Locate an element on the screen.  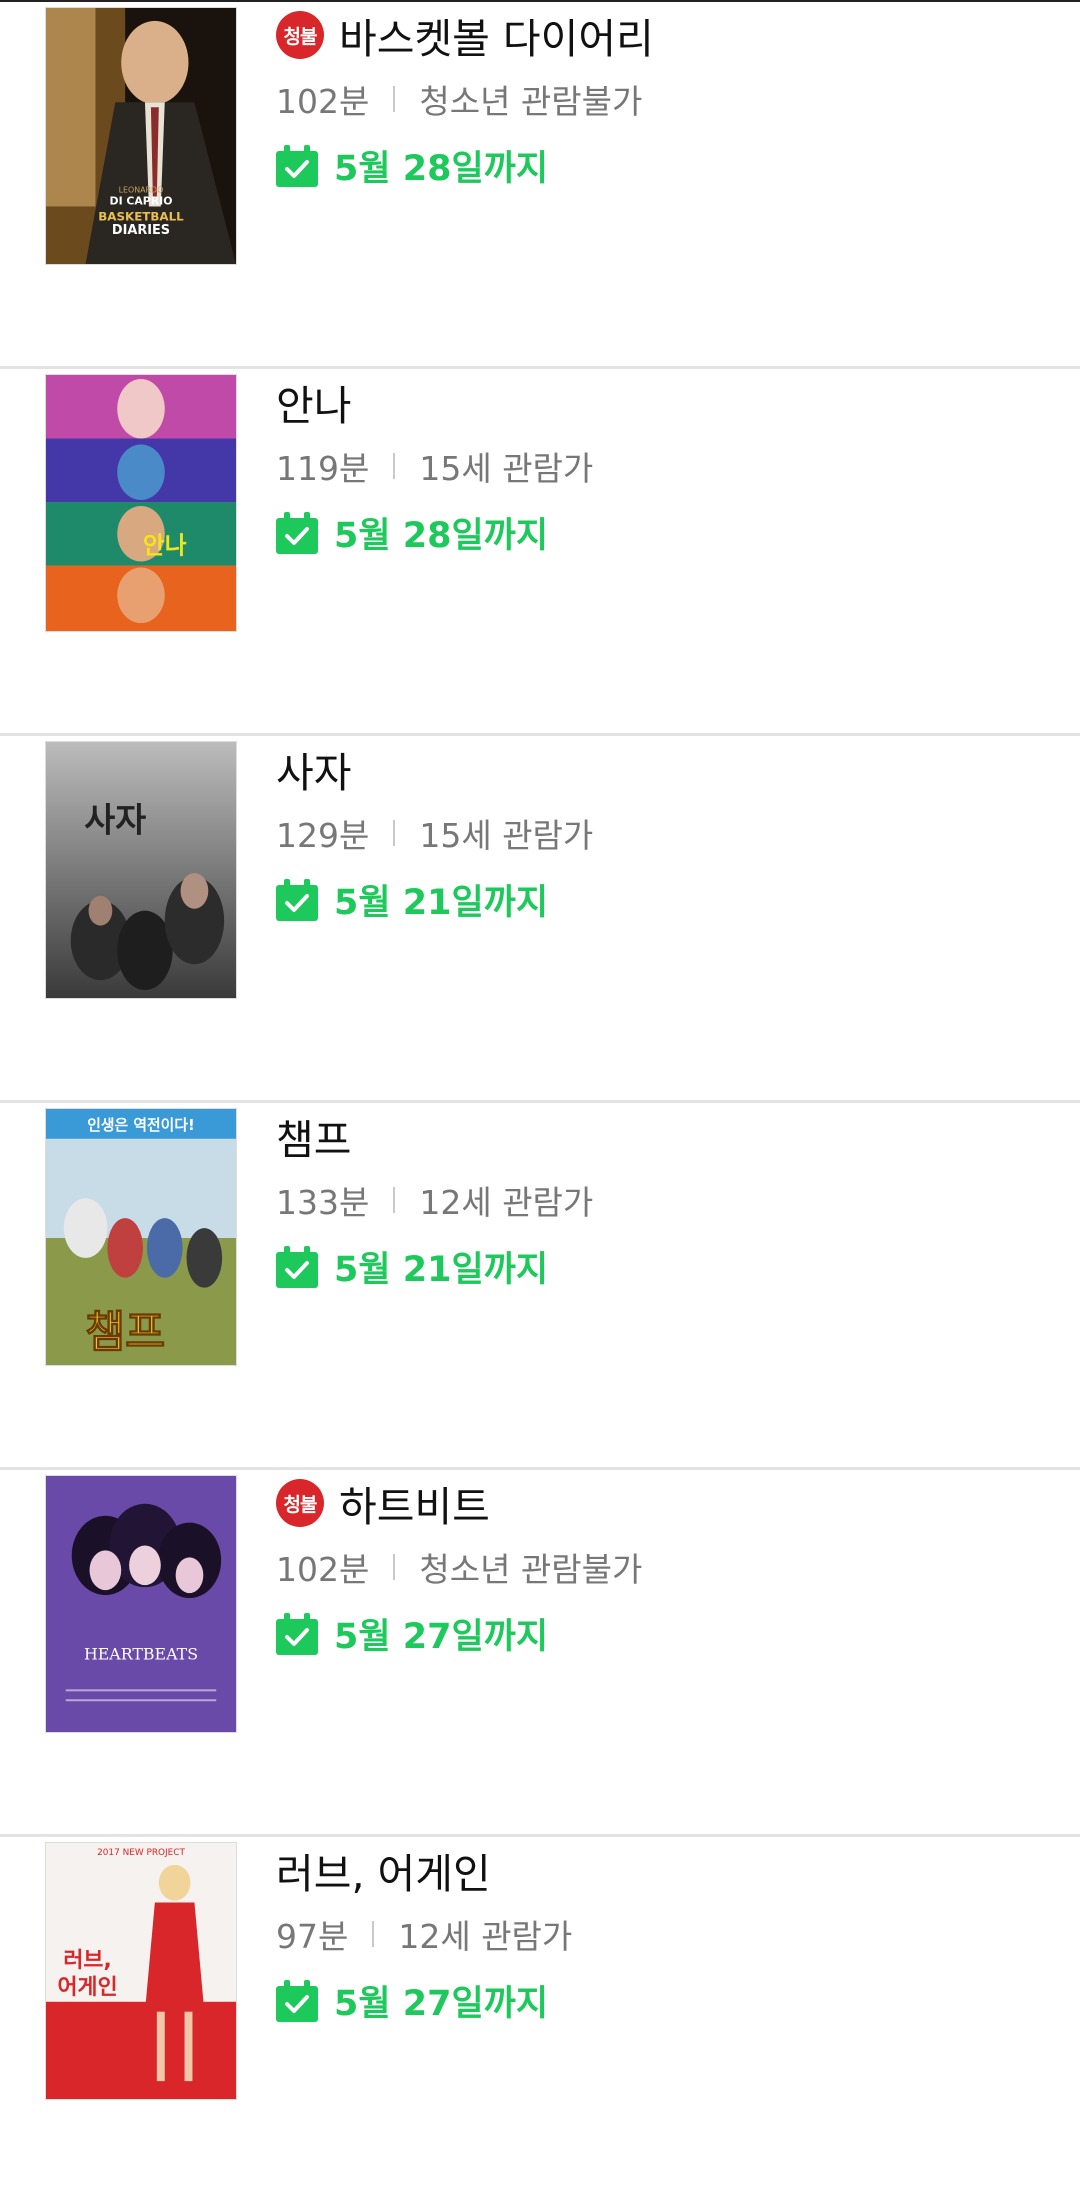
title-row: 청불 하트비트 is located at coordinates (383, 1503).